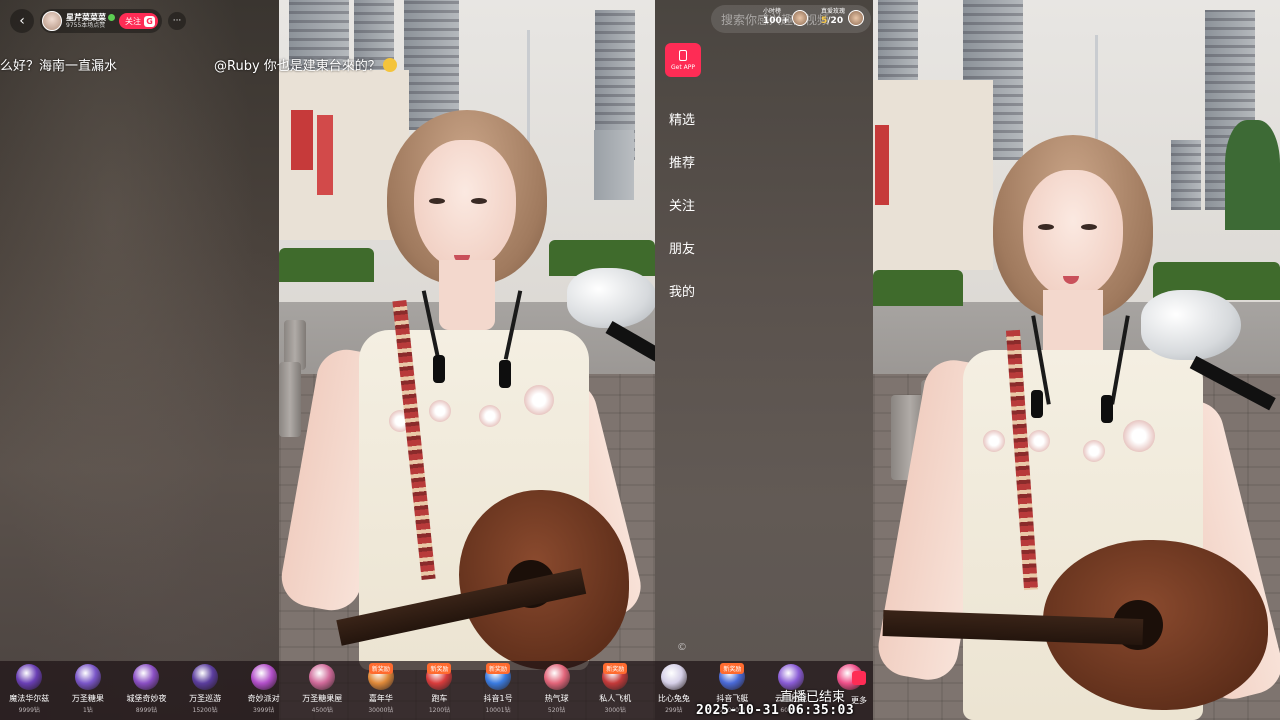 Image resolution: width=1280 pixels, height=720 pixels. I want to click on danmaku-comment: 么好？海南一直漏水, so click(58, 64).